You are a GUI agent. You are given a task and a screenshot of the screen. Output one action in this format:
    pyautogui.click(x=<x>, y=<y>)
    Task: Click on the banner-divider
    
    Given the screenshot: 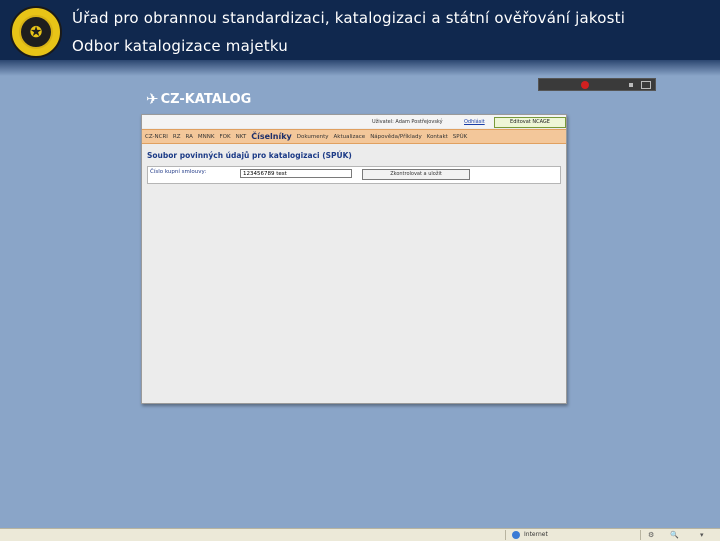 What is the action you would take?
    pyautogui.click(x=360, y=68)
    